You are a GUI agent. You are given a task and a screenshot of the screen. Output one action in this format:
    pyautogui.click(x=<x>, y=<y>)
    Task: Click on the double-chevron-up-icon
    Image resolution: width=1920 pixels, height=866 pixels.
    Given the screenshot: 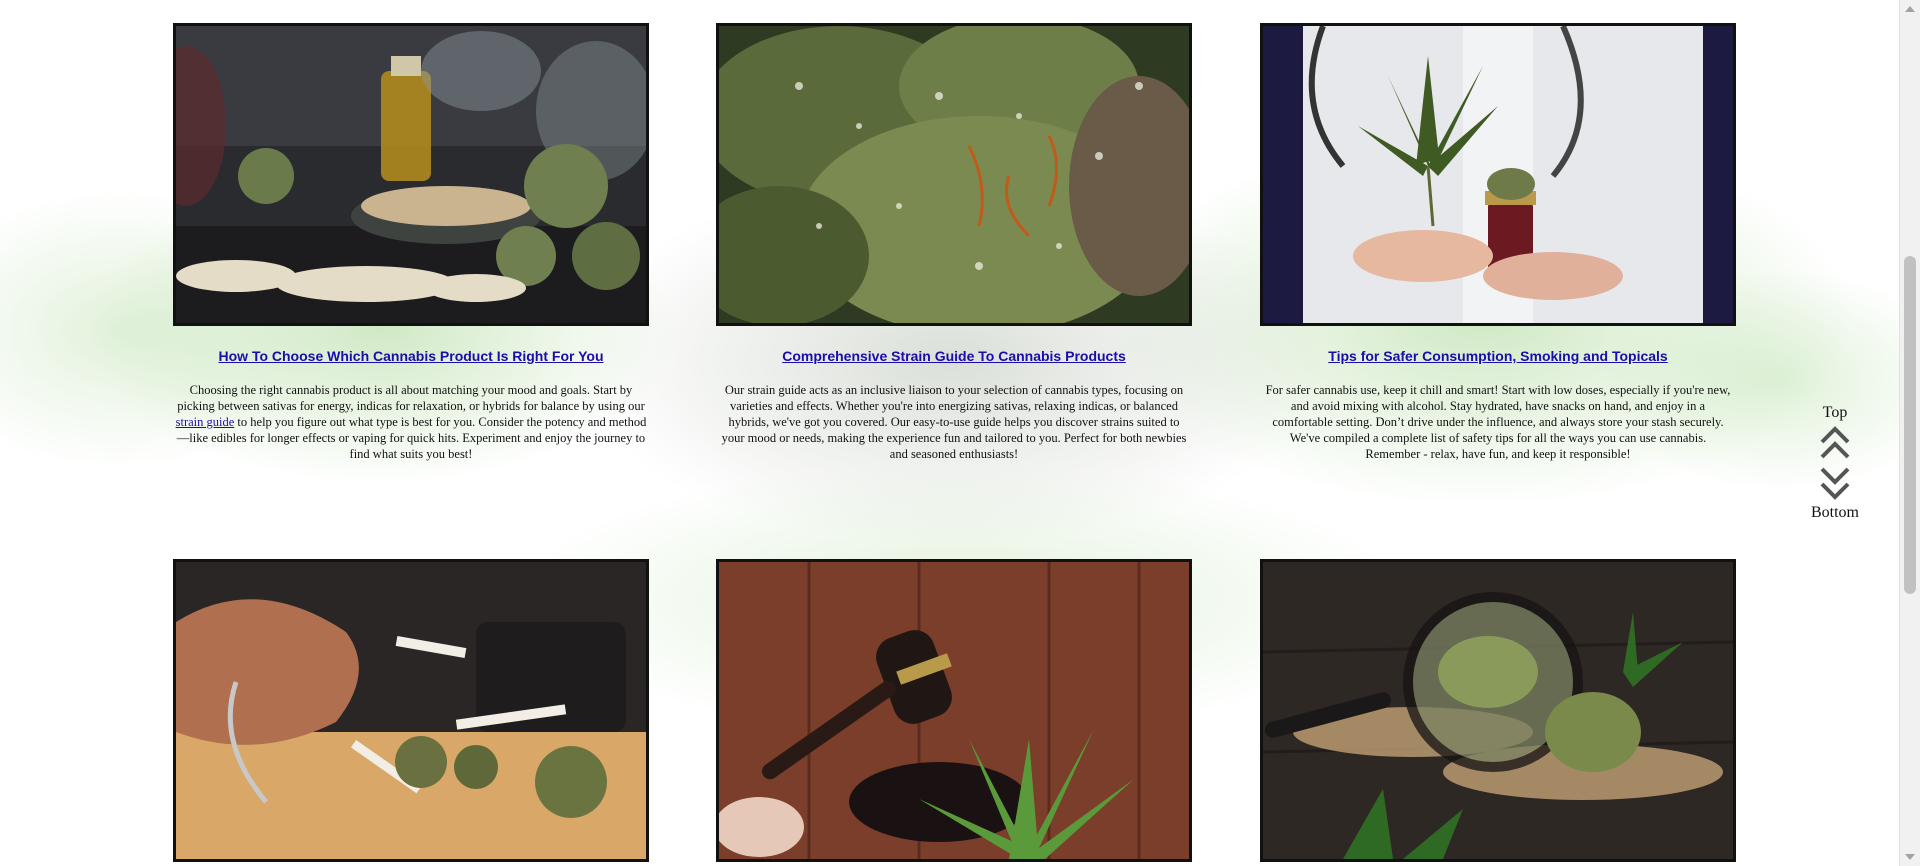 What is the action you would take?
    pyautogui.click(x=1835, y=443)
    